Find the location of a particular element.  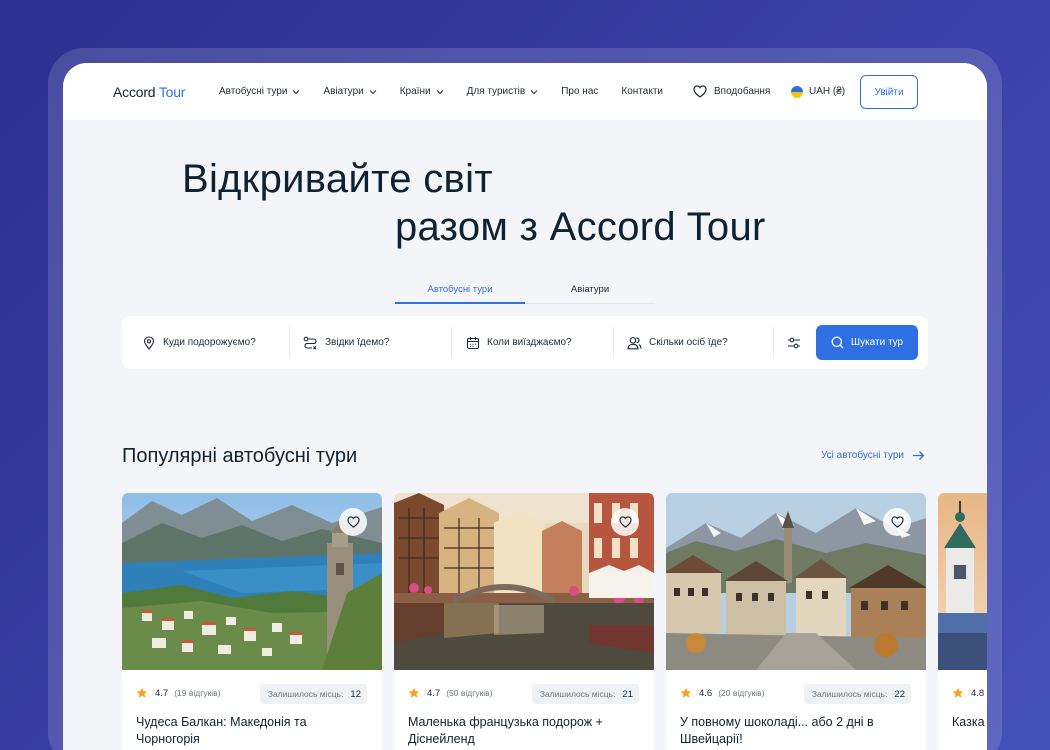

tour-title: Маленька французька подорож + Діснейленд is located at coordinates (505, 730).